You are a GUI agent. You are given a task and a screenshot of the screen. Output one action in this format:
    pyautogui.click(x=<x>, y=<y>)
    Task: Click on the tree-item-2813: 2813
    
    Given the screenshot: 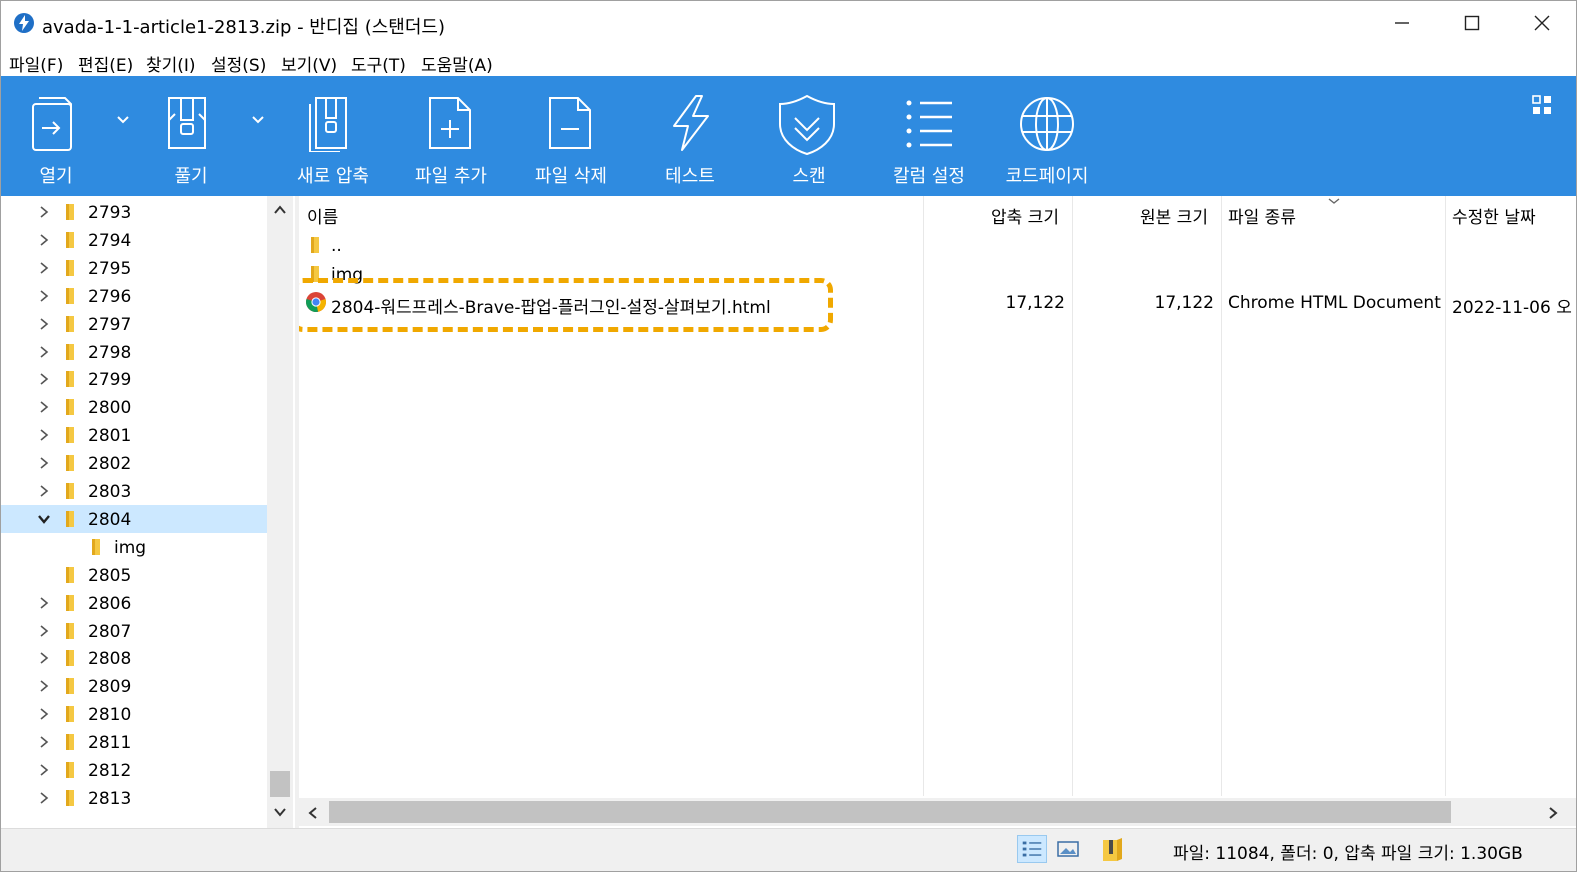 What is the action you would take?
    pyautogui.click(x=134, y=798)
    